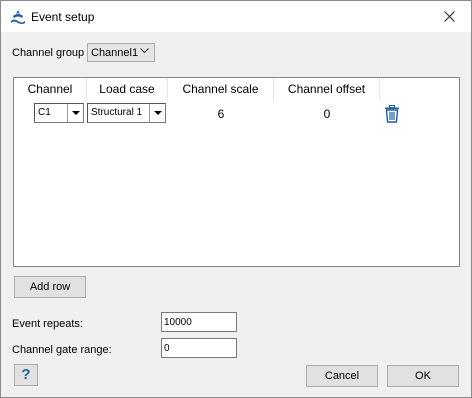  What do you see at coordinates (18, 17) in the screenshot?
I see `app-logo-icon` at bounding box center [18, 17].